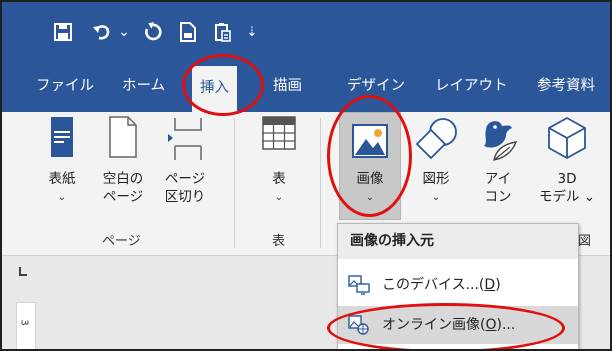 This screenshot has width=612, height=351. Describe the element at coordinates (279, 241) in the screenshot. I see `group-label-table: 表` at that location.